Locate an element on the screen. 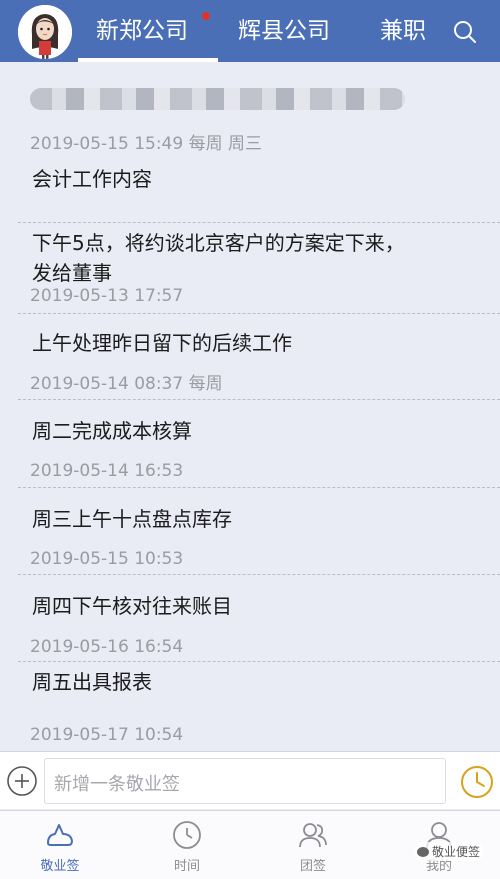 The image size is (500, 879). watermark-text: 敬业便签 is located at coordinates (456, 852).